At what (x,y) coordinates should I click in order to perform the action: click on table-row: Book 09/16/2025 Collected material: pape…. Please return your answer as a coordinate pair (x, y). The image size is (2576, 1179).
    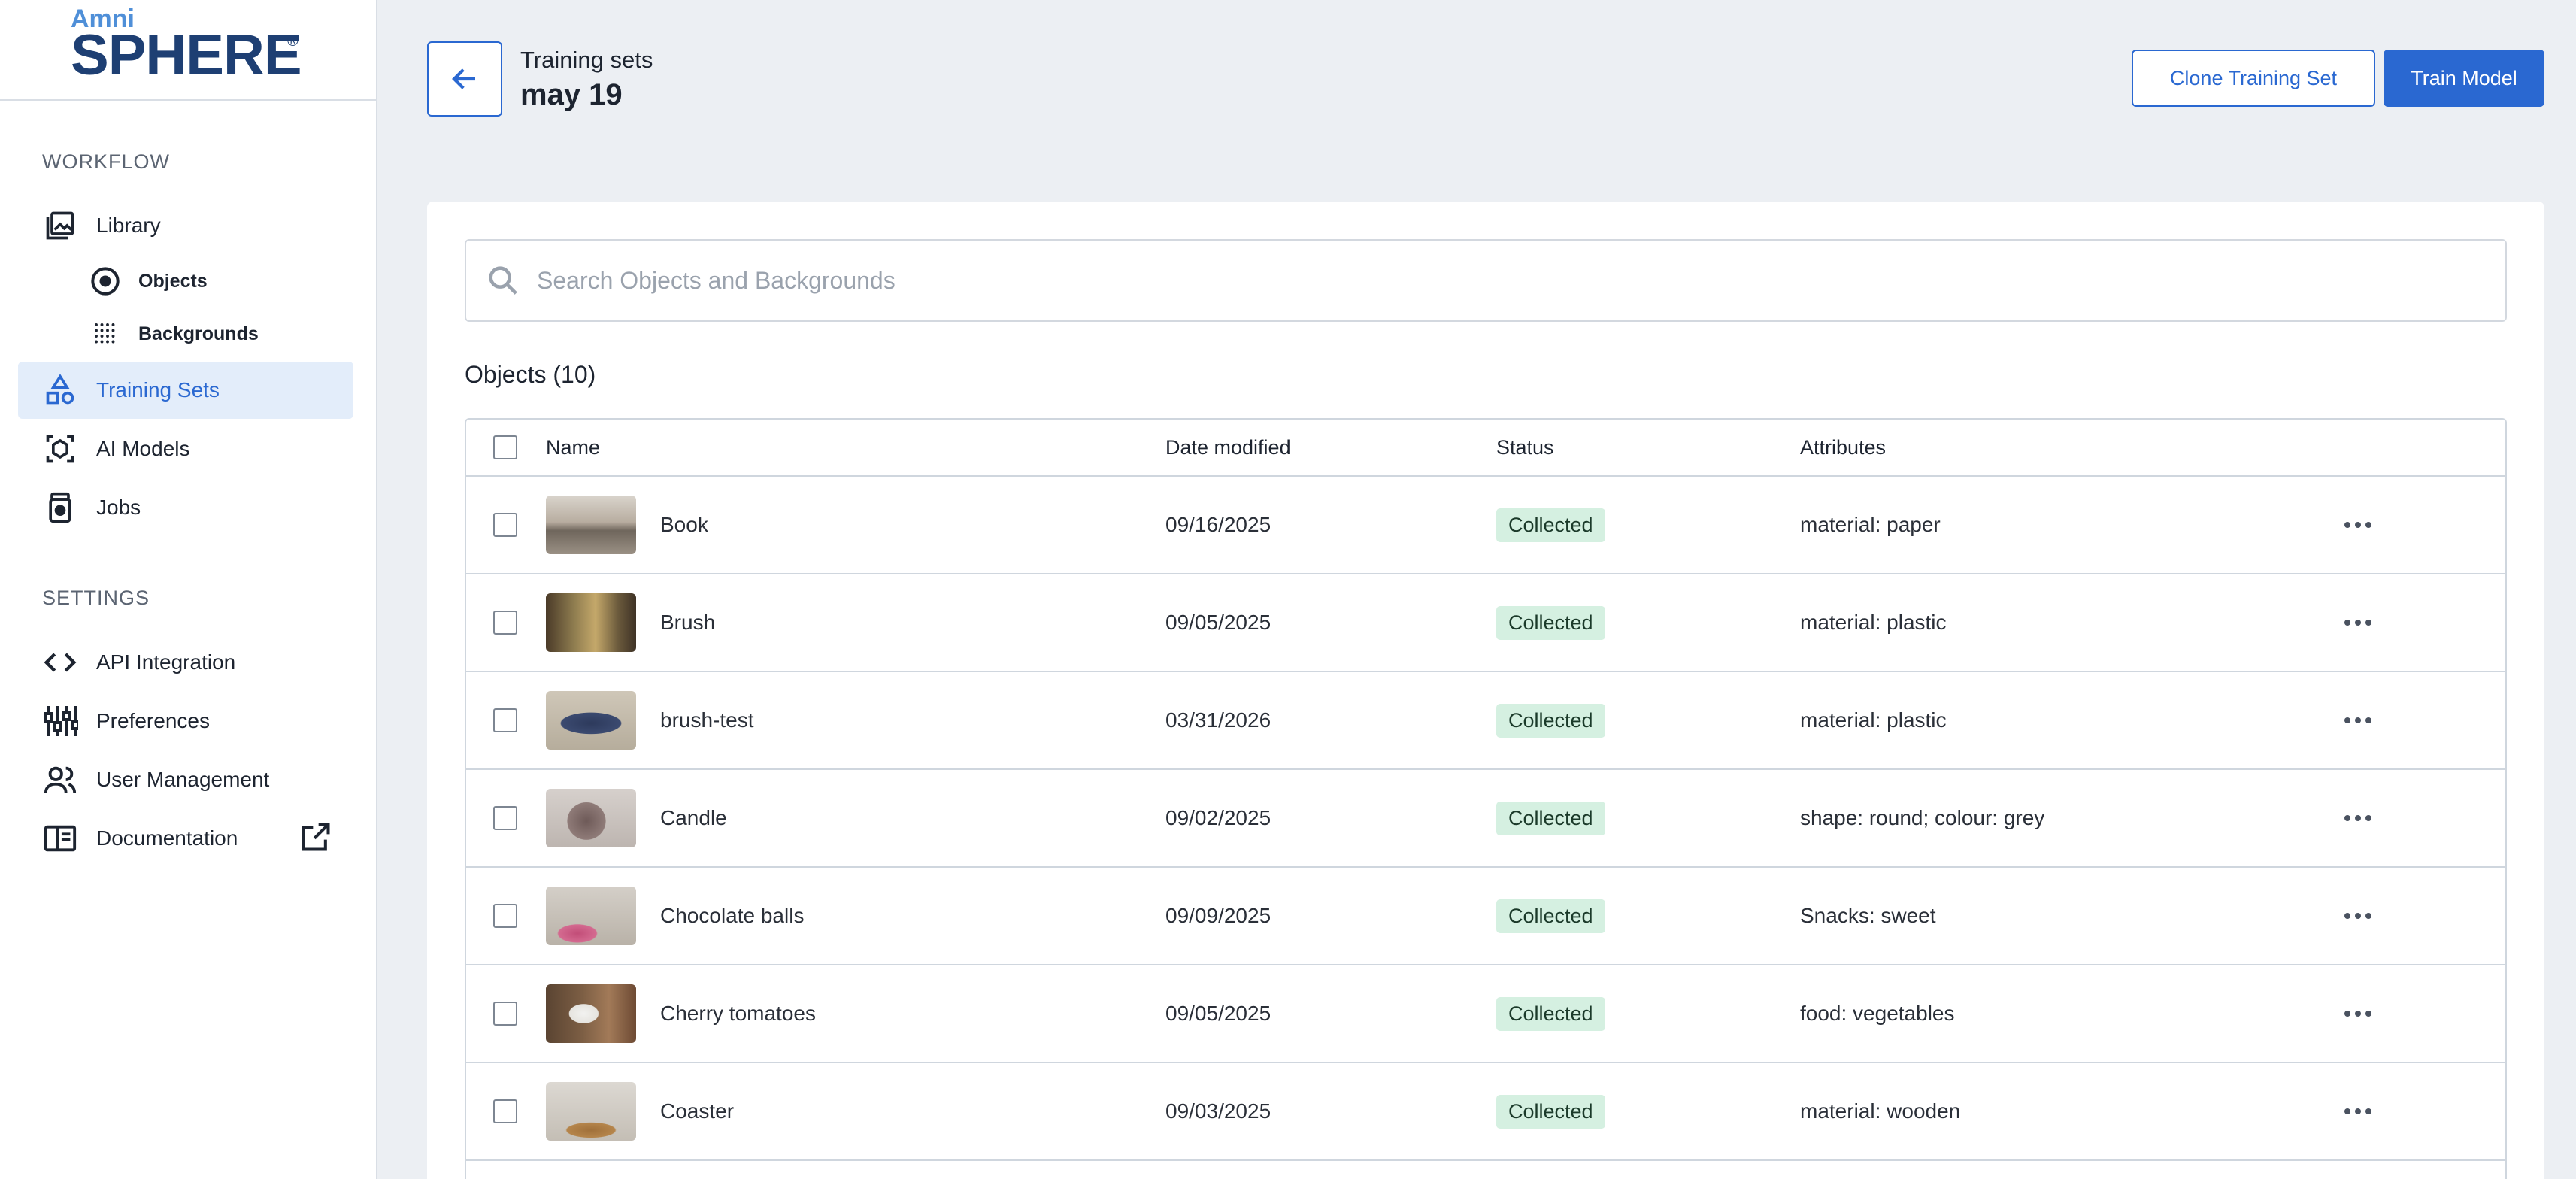
    Looking at the image, I should click on (1485, 525).